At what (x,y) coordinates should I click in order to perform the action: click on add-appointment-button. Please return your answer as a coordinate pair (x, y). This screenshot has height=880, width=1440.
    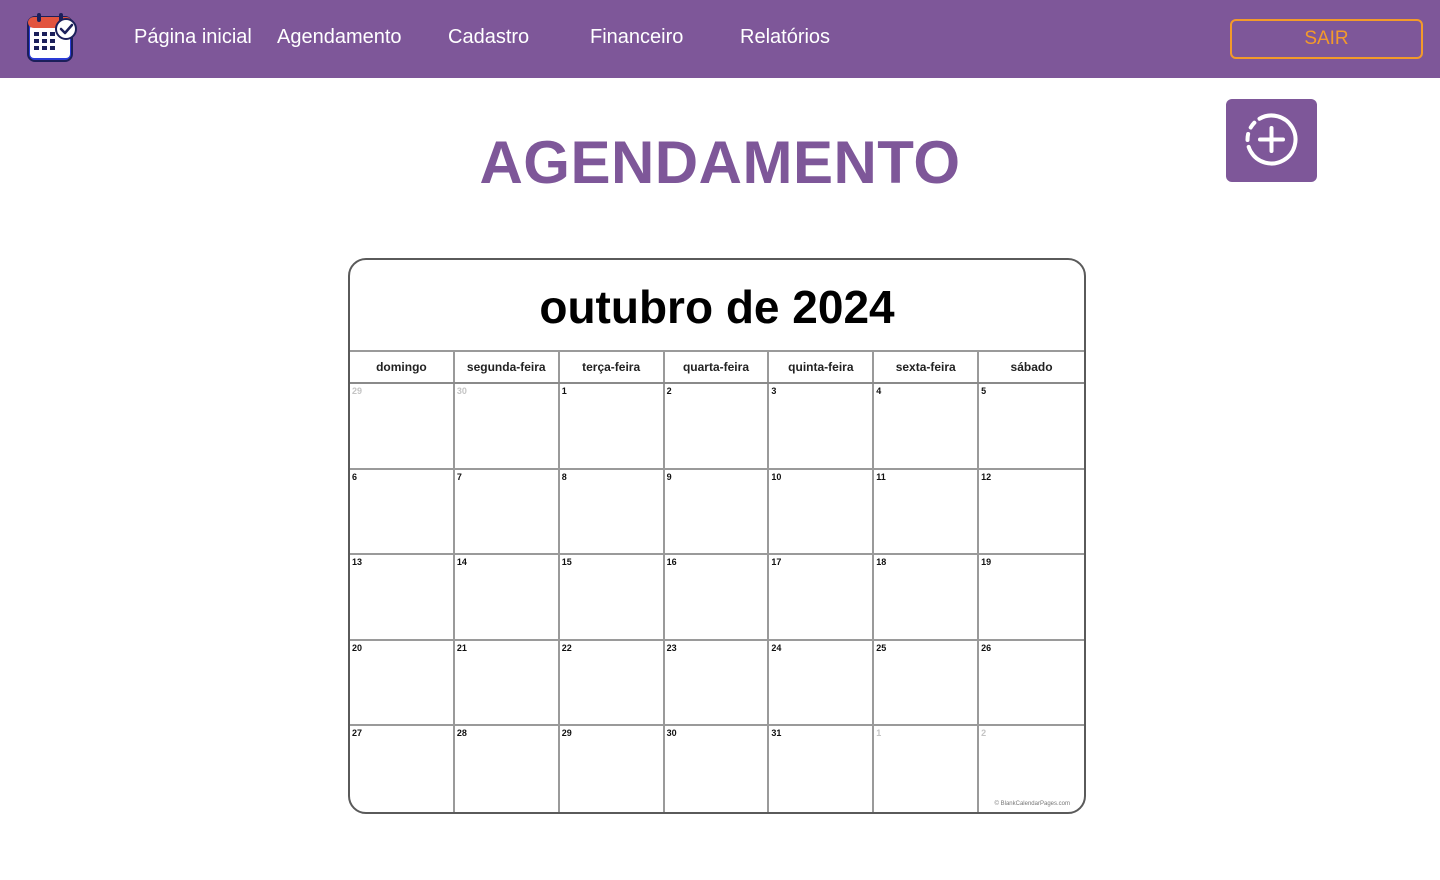
    Looking at the image, I should click on (1271, 140).